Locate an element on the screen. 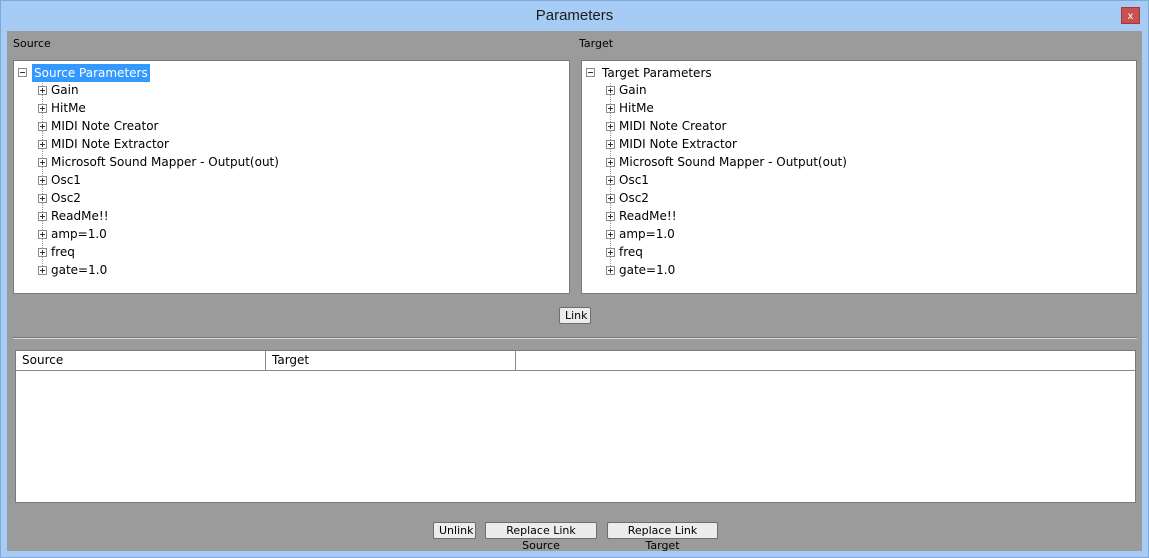  source-root-label: Source Parameters is located at coordinates (91, 72).